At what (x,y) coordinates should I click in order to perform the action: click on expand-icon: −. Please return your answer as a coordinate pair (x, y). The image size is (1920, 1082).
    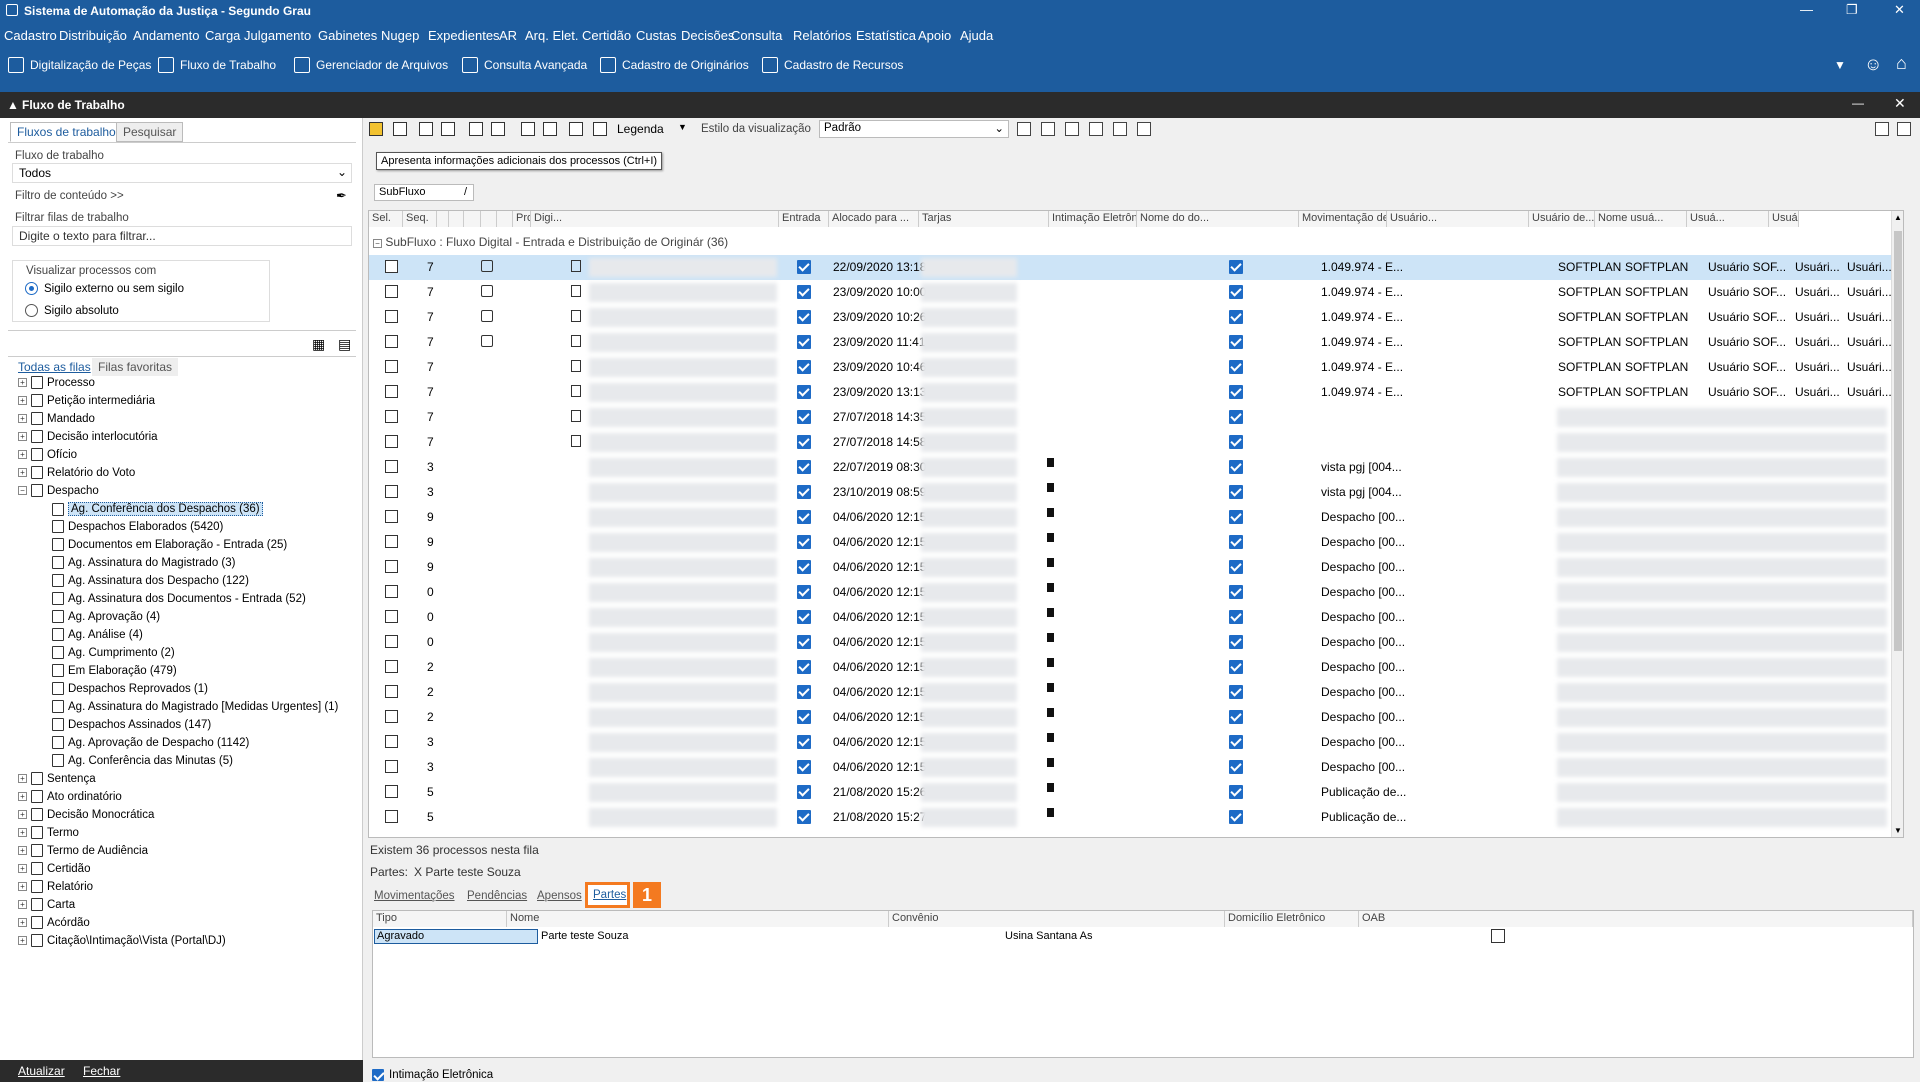
    Looking at the image, I should click on (22, 490).